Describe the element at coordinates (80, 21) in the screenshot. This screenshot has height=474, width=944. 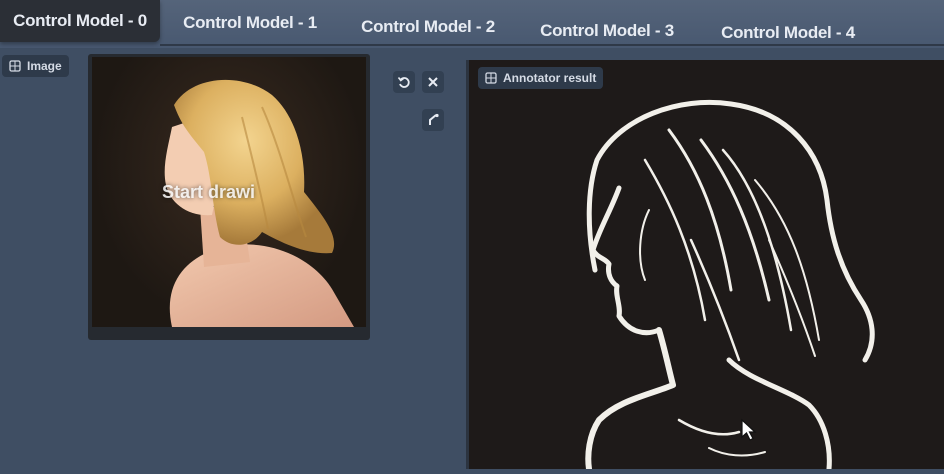
I see `tab-control-model-0: Control Model - 0` at that location.